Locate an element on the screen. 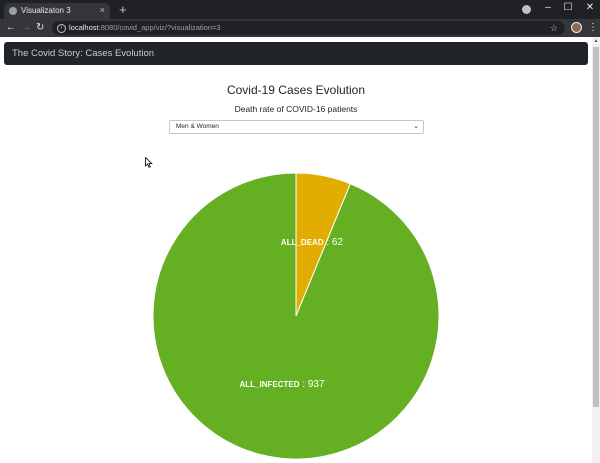 The width and height of the screenshot is (600, 463). page-scrollbar: ▲ is located at coordinates (596, 250).